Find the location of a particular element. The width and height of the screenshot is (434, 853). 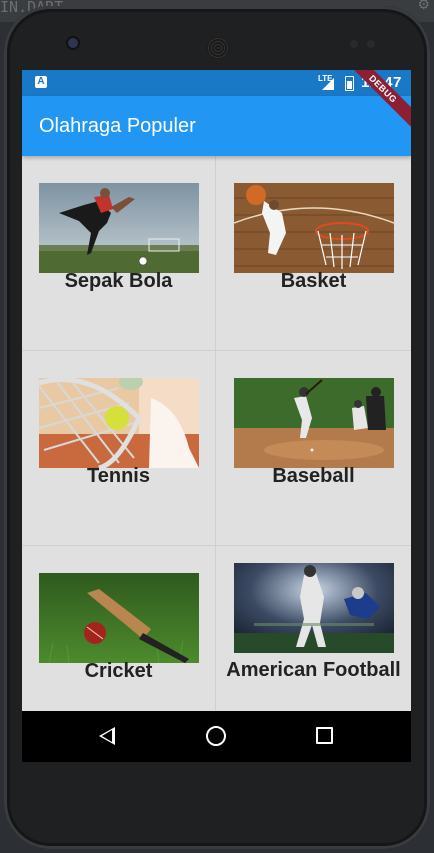

grid-tile-baseball: Baseball is located at coordinates (313, 448).